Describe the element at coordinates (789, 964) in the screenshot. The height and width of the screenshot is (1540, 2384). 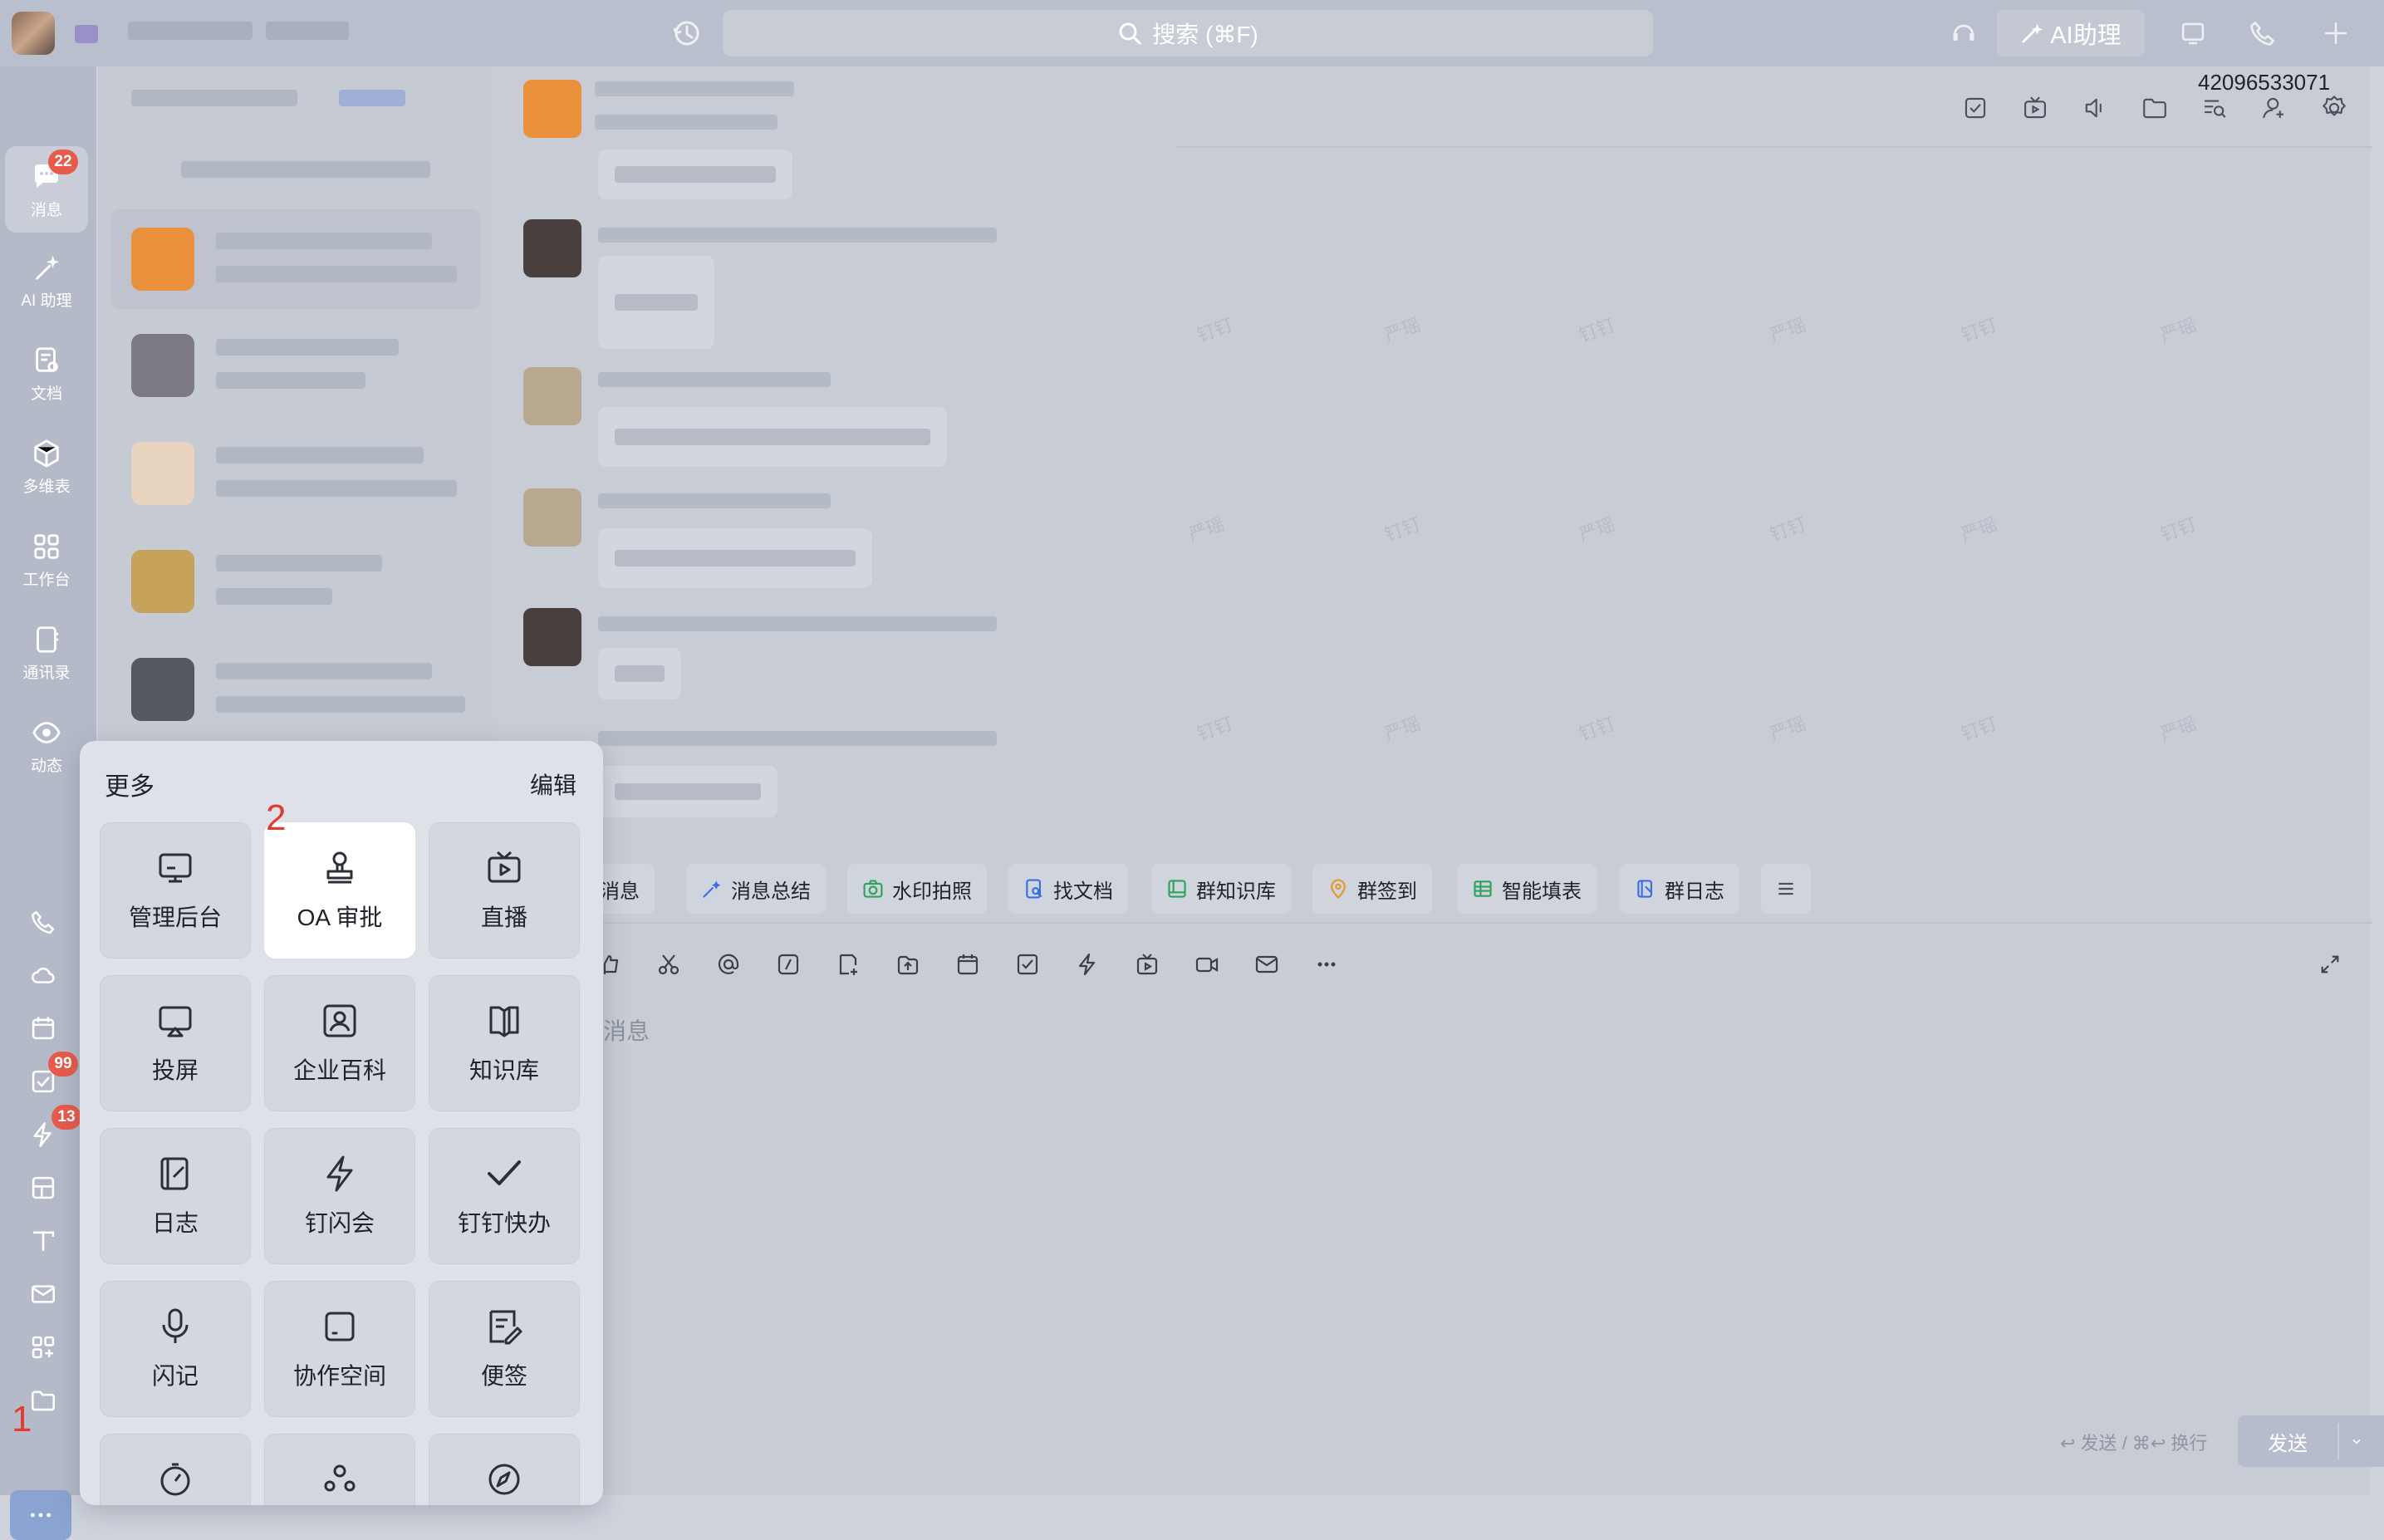
I see `slash-command-icon` at that location.